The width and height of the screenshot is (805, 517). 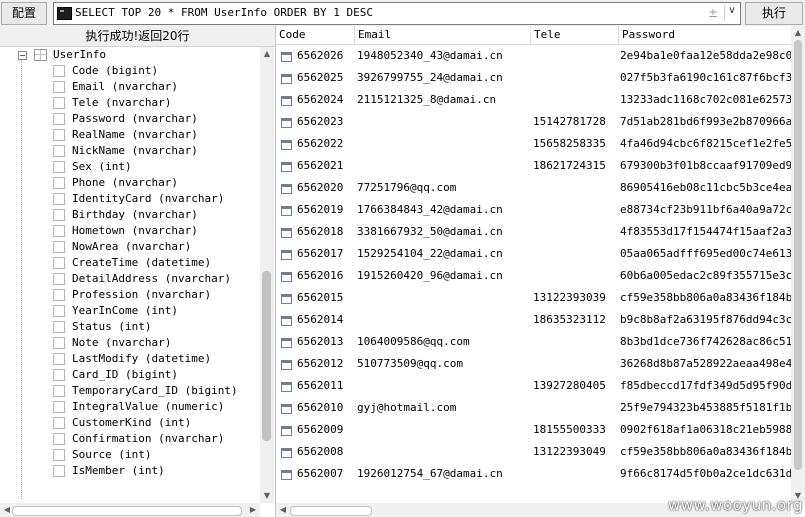 What do you see at coordinates (320, 385) in the screenshot?
I see `cell-code: 6562011` at bounding box center [320, 385].